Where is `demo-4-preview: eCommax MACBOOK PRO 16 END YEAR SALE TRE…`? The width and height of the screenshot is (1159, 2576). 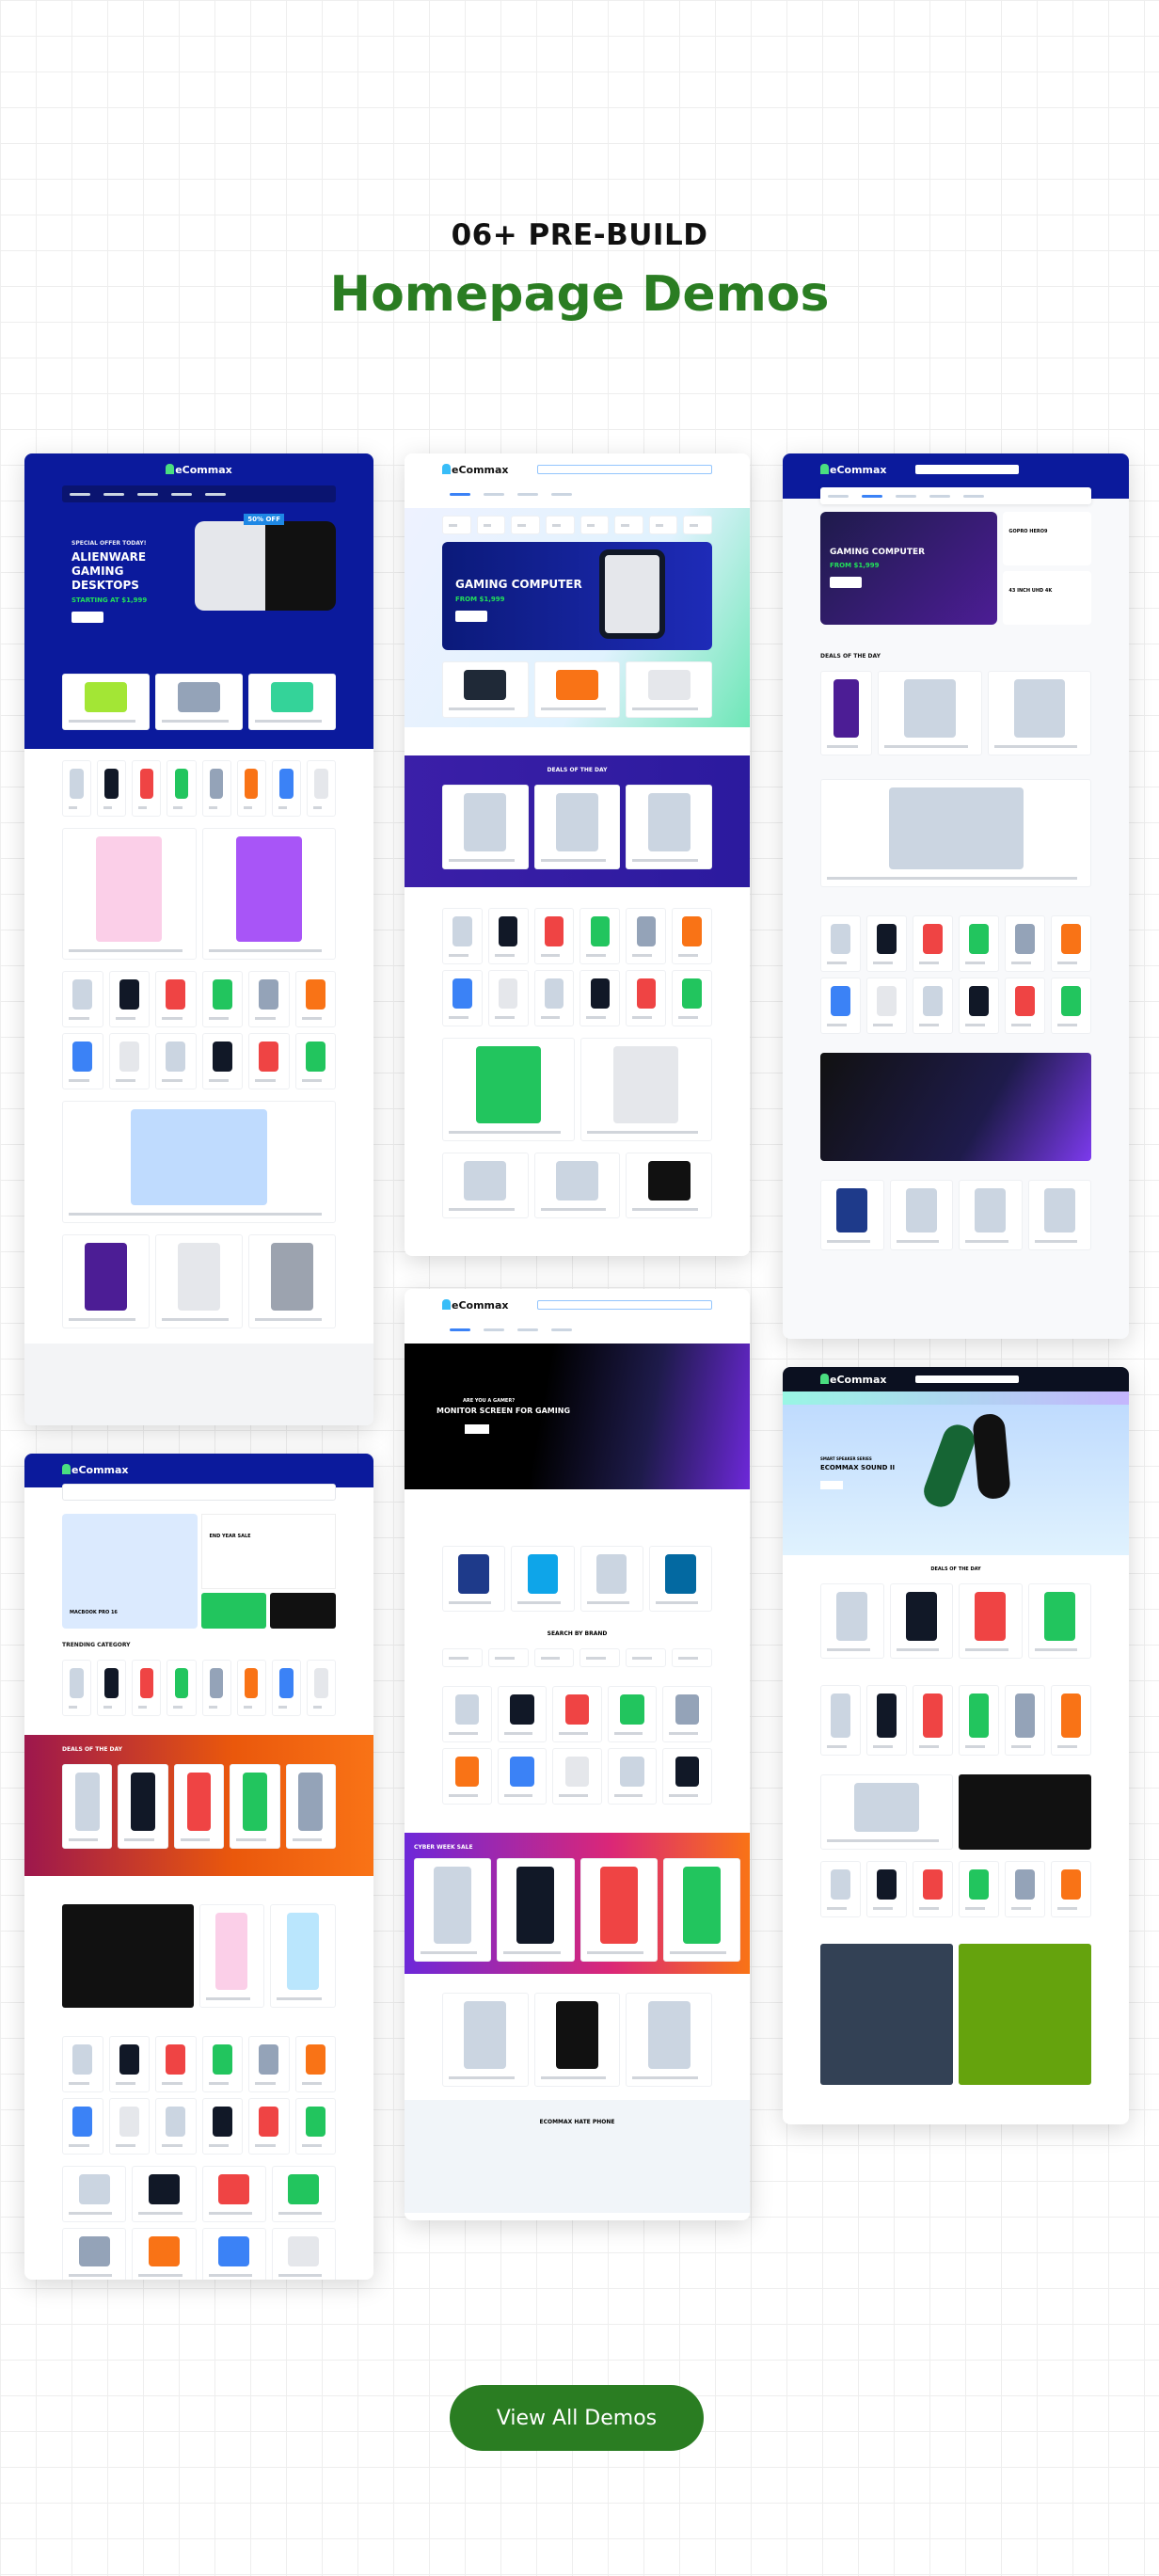
demo-4-preview: eCommax MACBOOK PRO 16 END YEAR SALE TRE… is located at coordinates (198, 1867).